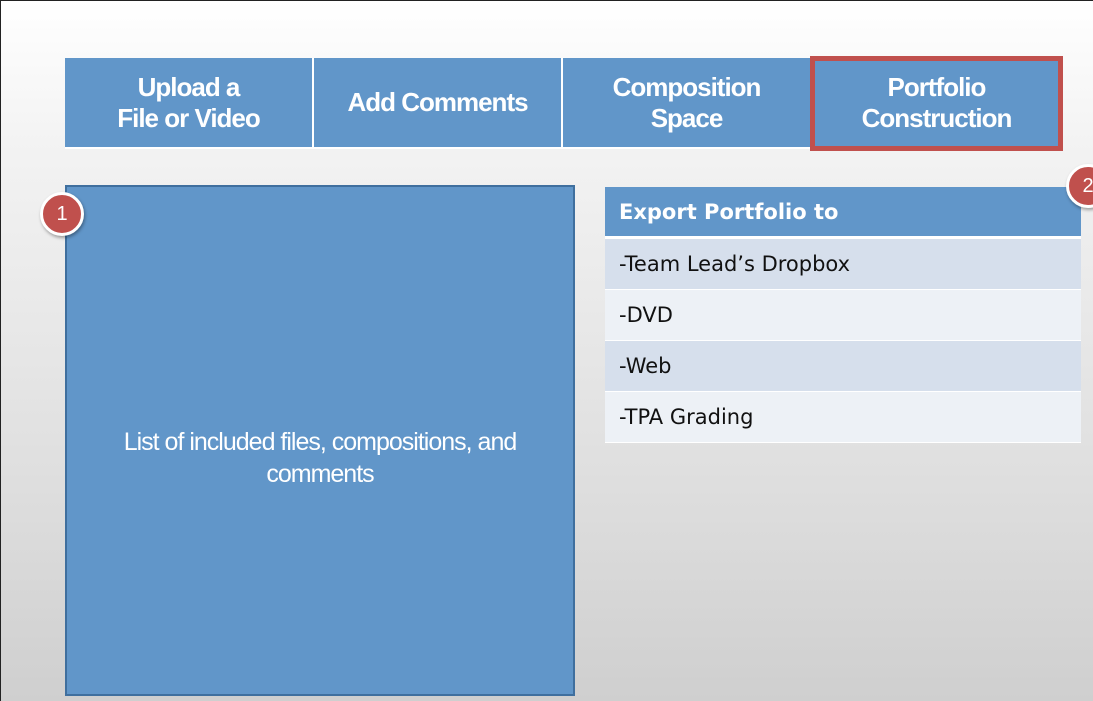 The height and width of the screenshot is (701, 1093). I want to click on export-option-team-lead-dropbox: -Team Lead’s Dropbox, so click(843, 264).